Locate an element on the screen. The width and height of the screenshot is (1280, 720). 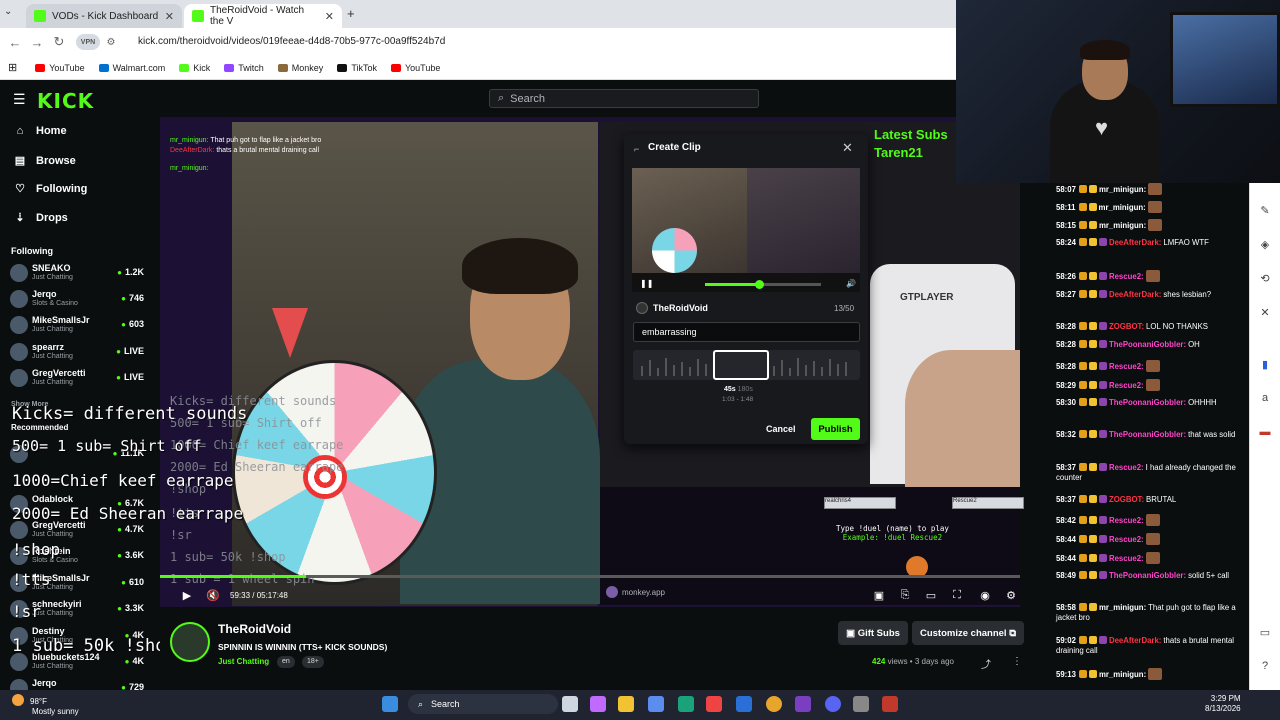
chrome-icon is located at coordinates (774, 704).